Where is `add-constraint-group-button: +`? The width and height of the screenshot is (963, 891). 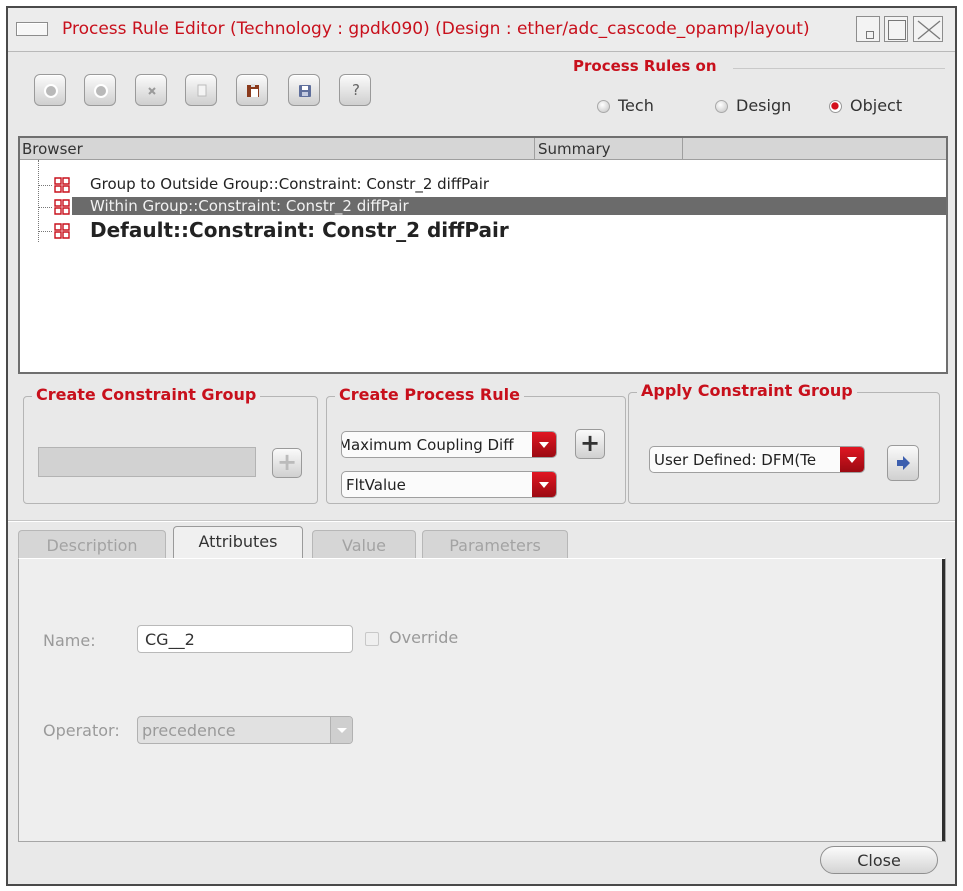
add-constraint-group-button: + is located at coordinates (287, 463).